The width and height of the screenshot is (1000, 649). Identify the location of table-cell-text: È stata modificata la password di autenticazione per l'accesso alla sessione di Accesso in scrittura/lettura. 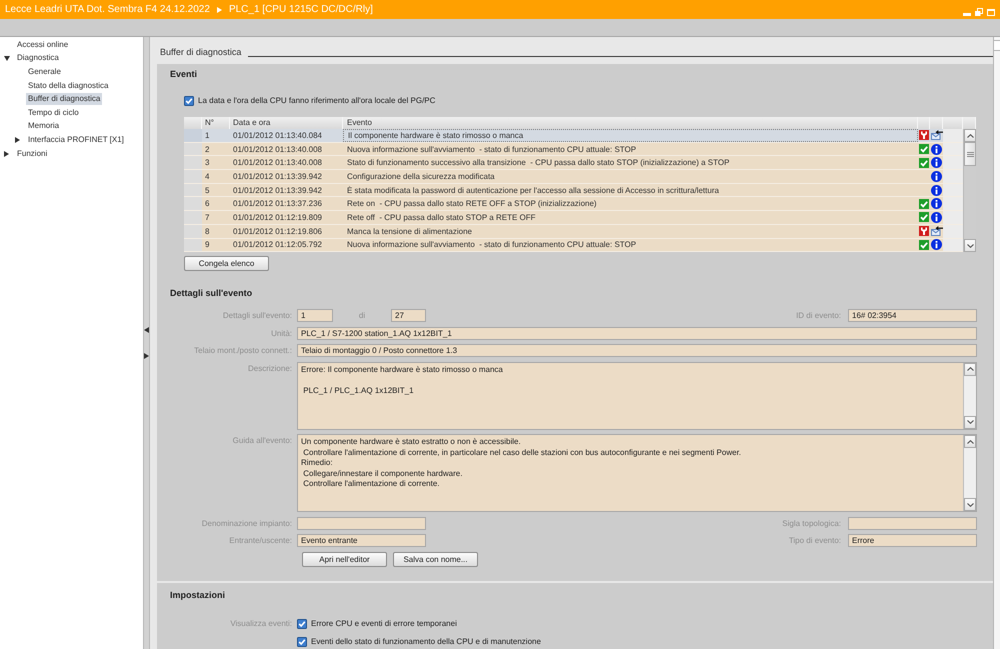
(533, 190).